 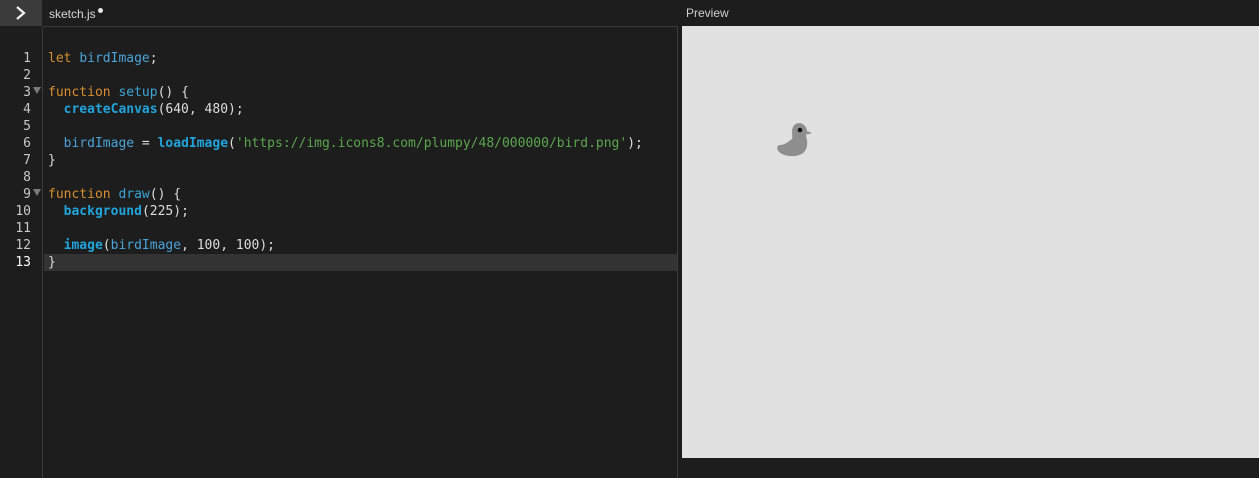 What do you see at coordinates (360, 13) in the screenshot?
I see `editor-tab-bar: sketch.js` at bounding box center [360, 13].